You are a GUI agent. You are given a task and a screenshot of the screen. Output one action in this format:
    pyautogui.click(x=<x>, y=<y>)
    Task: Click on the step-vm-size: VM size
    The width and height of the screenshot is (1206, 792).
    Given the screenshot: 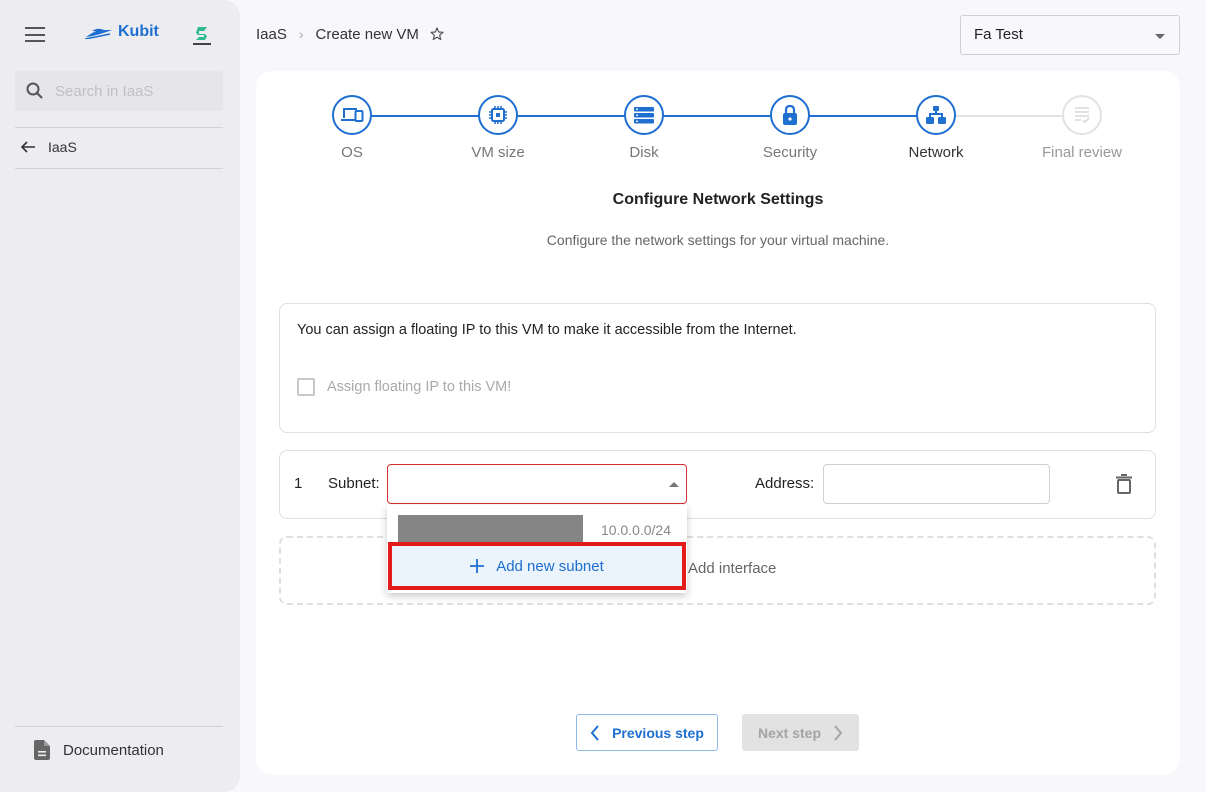 What is the action you would take?
    pyautogui.click(x=498, y=128)
    